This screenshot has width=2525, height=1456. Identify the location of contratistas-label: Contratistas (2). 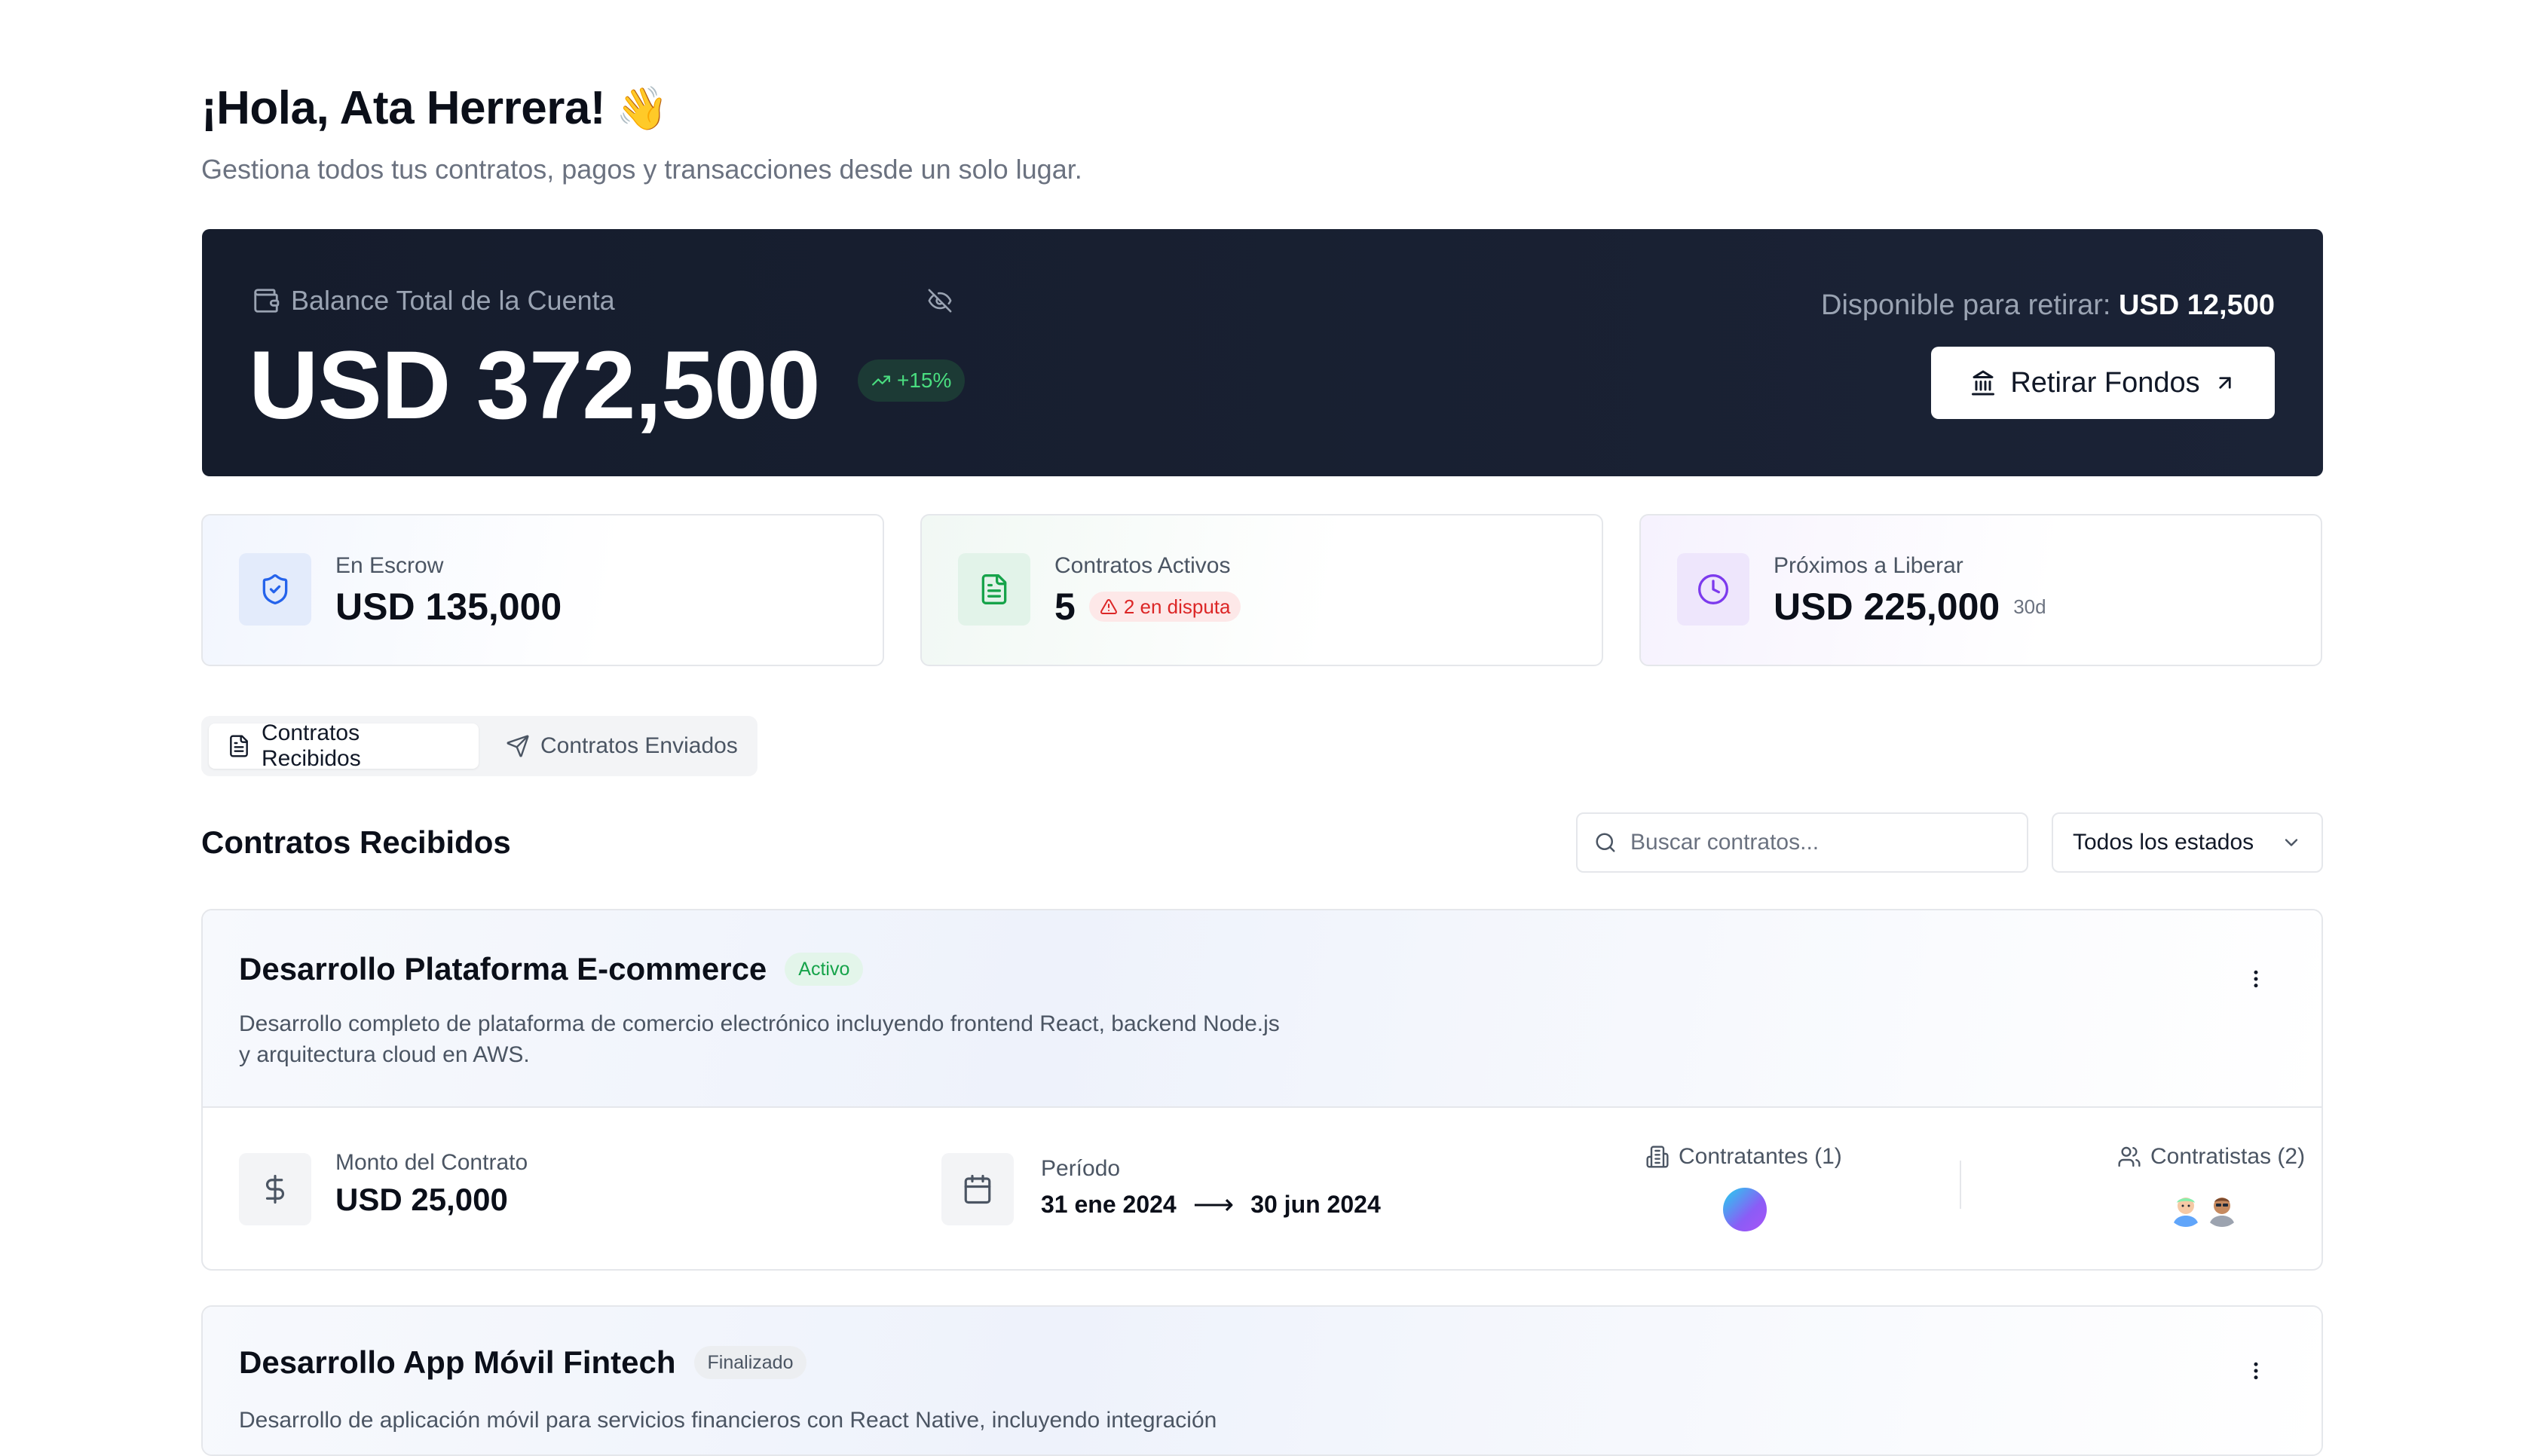
(2228, 1156).